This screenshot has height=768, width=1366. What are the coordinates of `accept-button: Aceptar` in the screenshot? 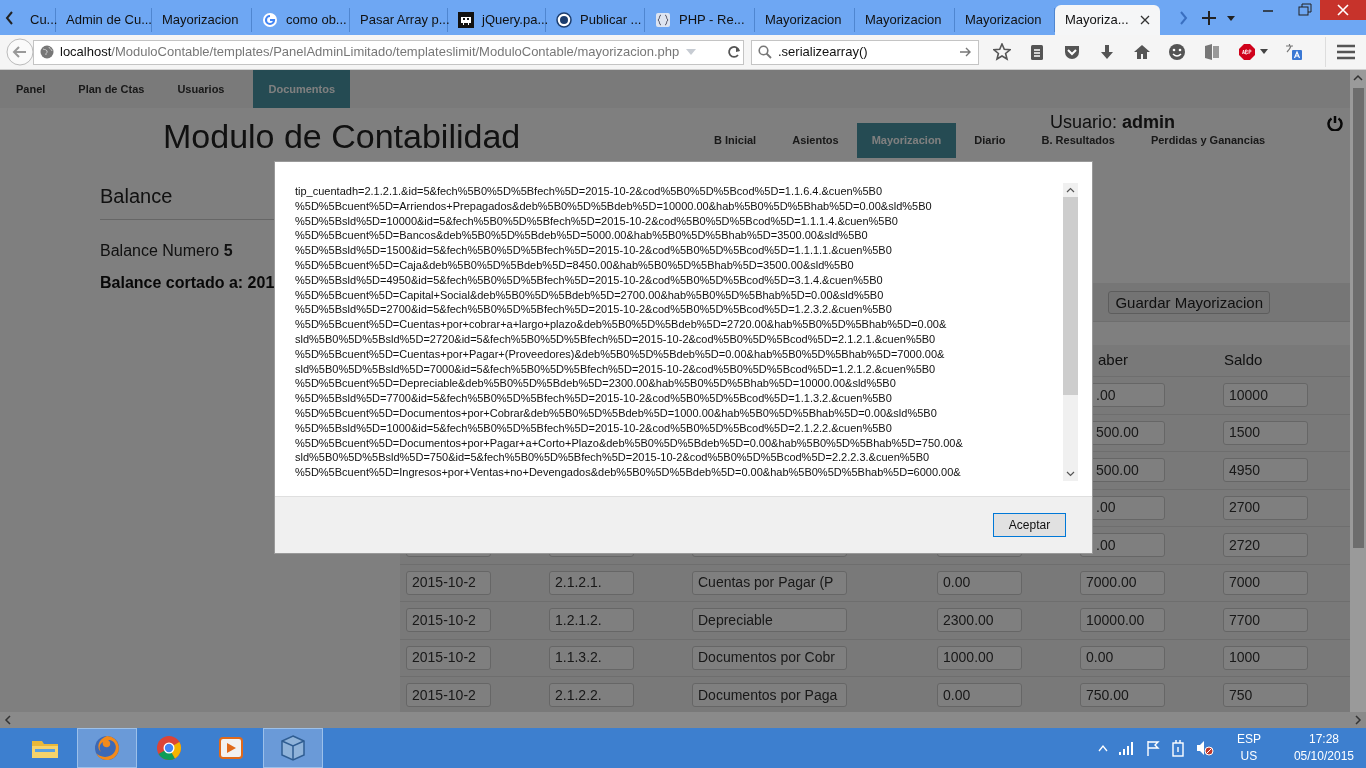 It's located at (1029, 525).